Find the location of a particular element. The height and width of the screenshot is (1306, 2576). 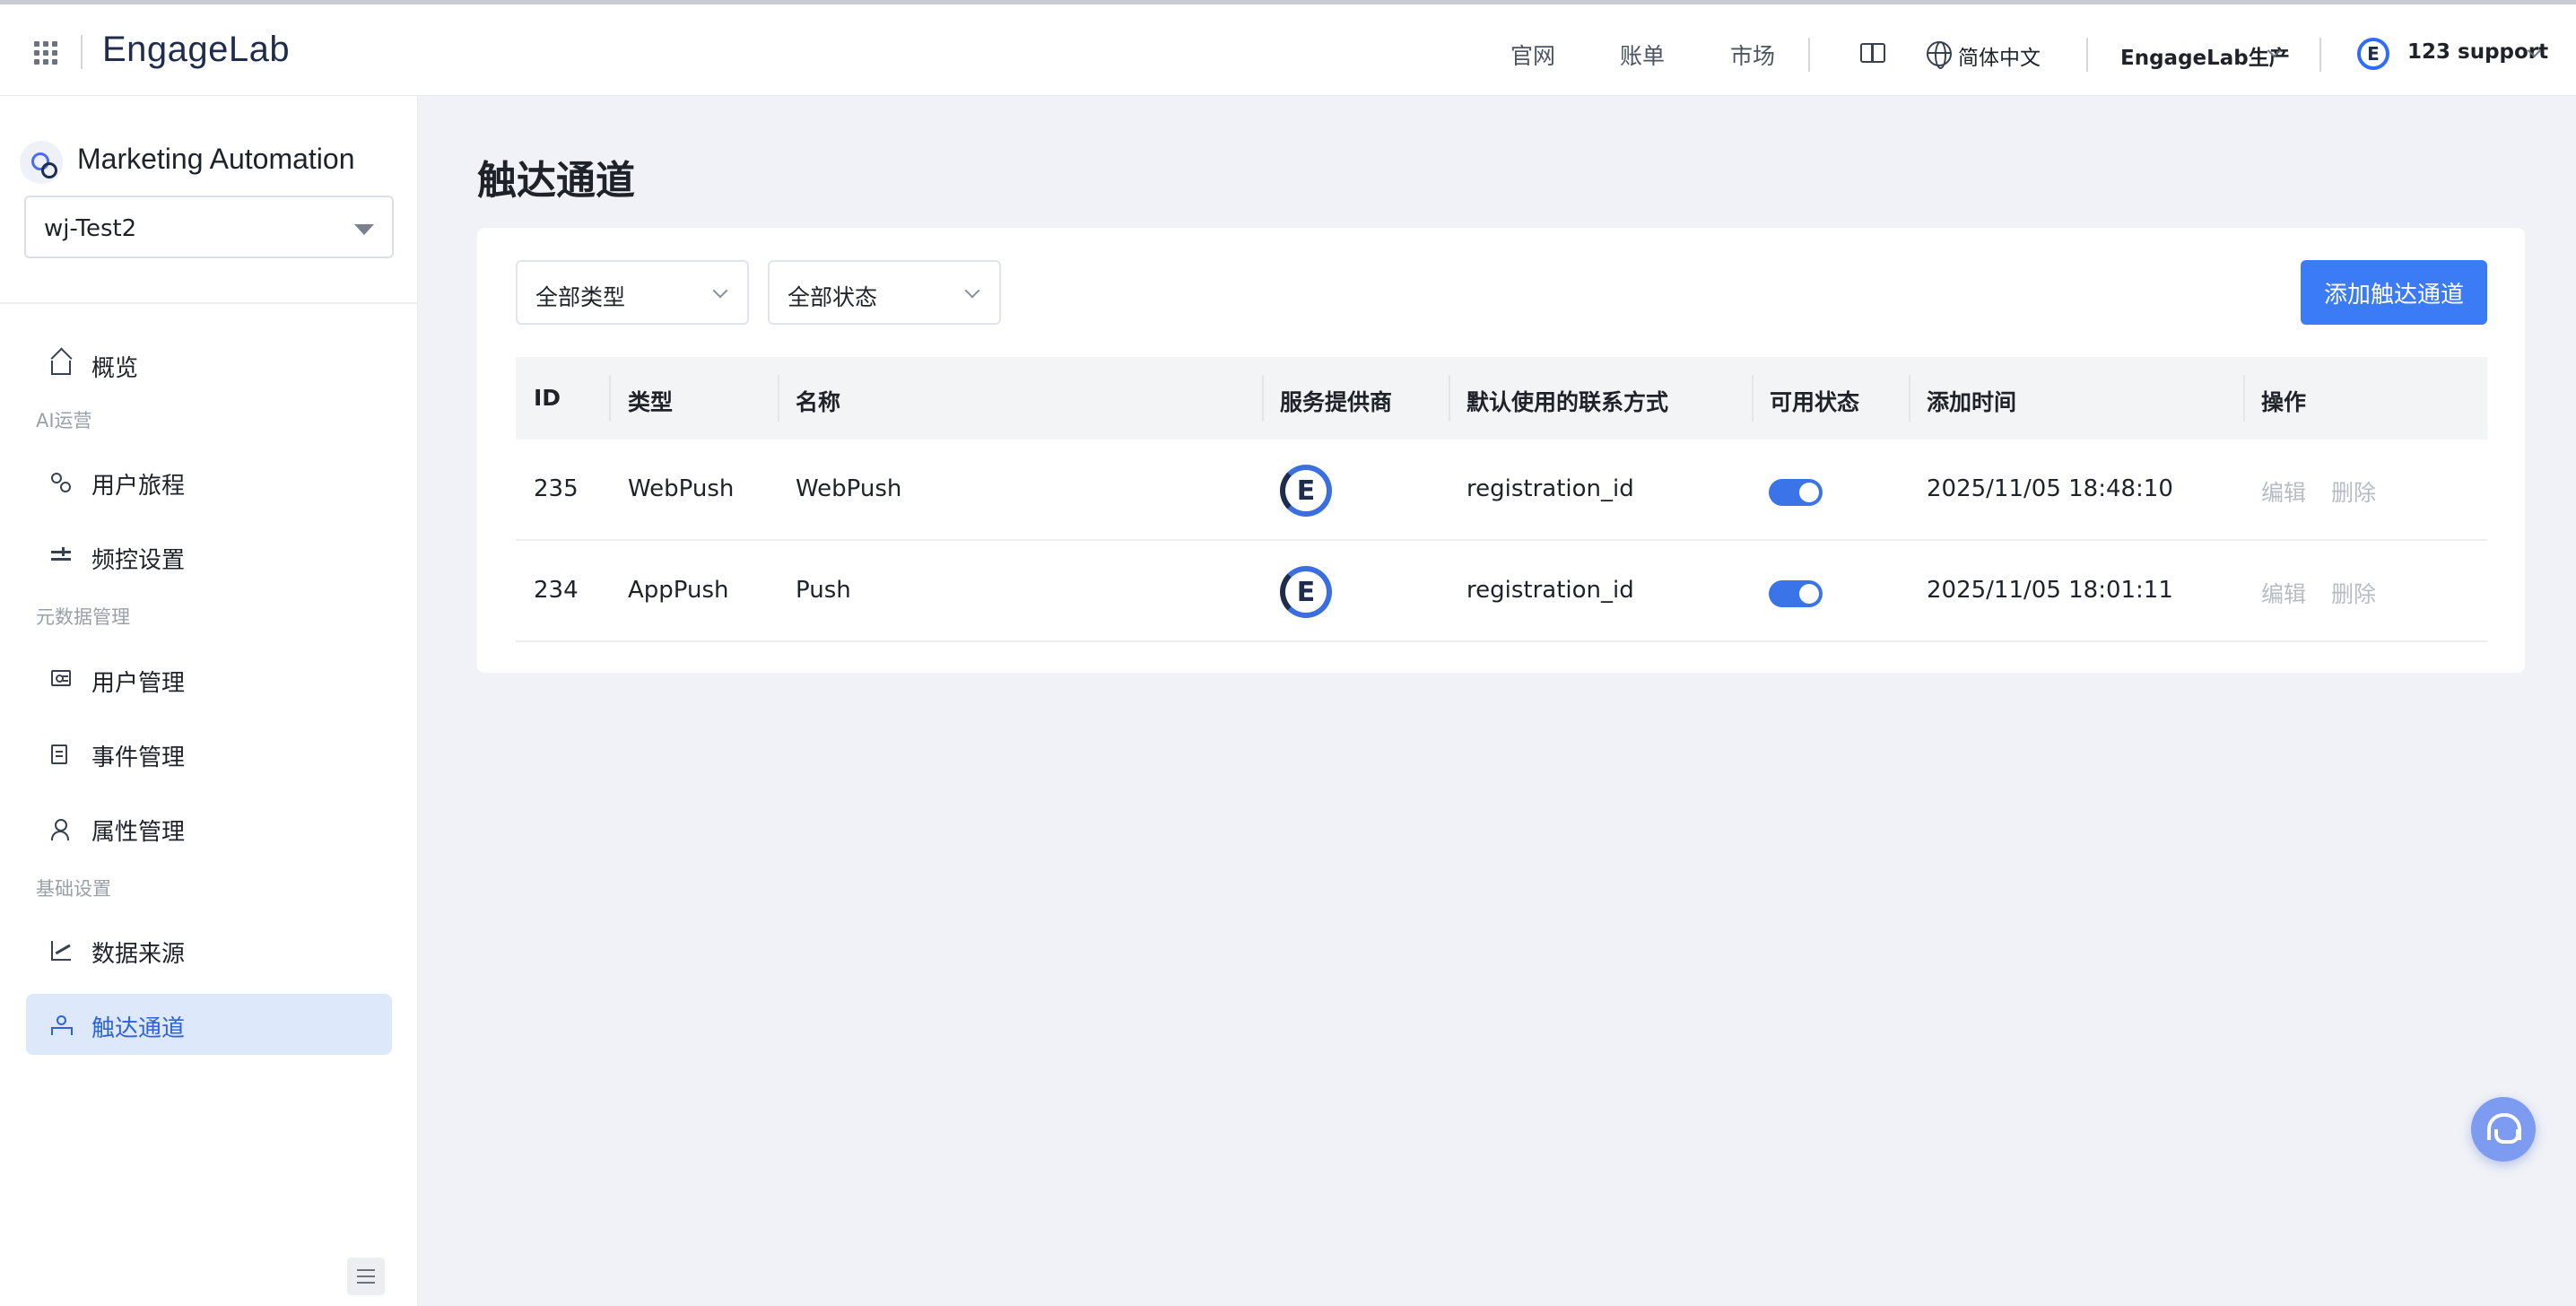

column-header-contact: 默认使用的联系方式 is located at coordinates (1567, 402).